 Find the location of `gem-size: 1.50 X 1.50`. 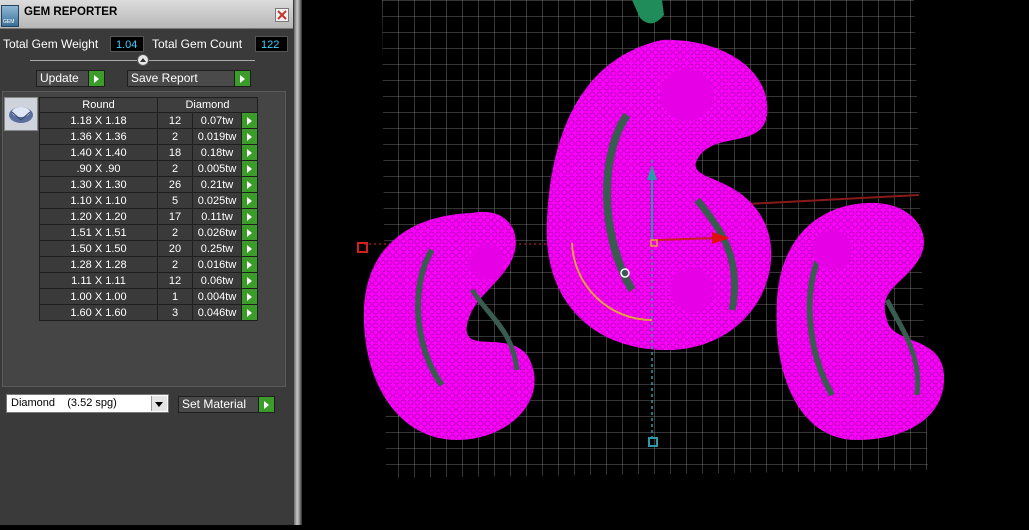

gem-size: 1.50 X 1.50 is located at coordinates (98, 248).